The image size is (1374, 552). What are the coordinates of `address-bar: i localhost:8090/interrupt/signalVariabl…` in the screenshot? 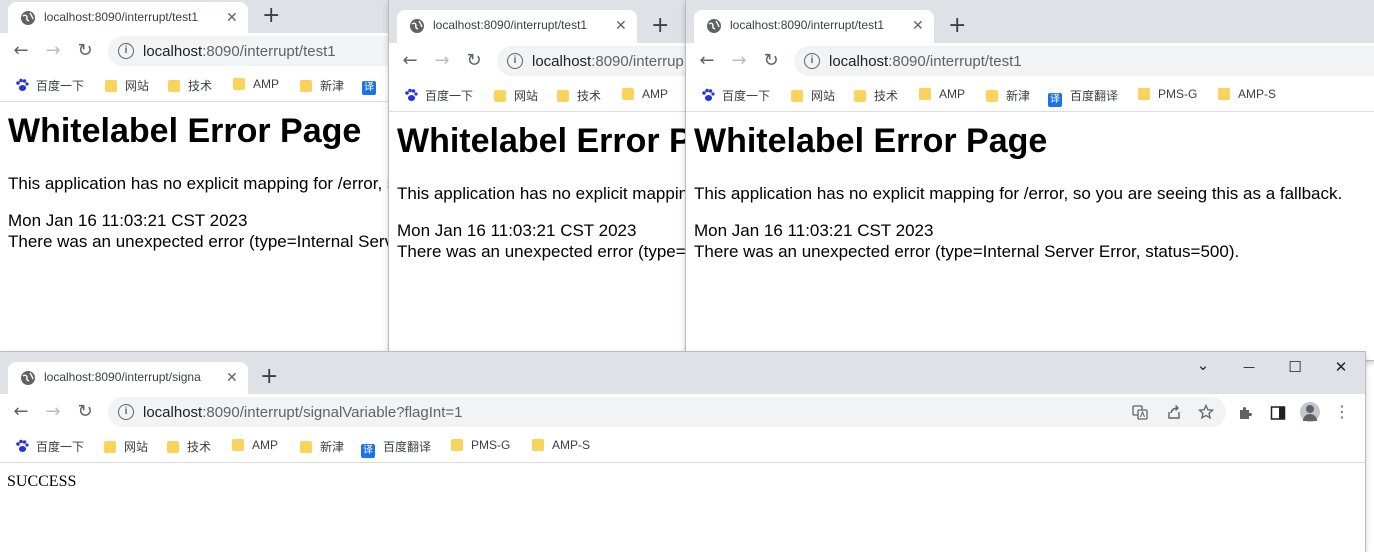 It's located at (667, 412).